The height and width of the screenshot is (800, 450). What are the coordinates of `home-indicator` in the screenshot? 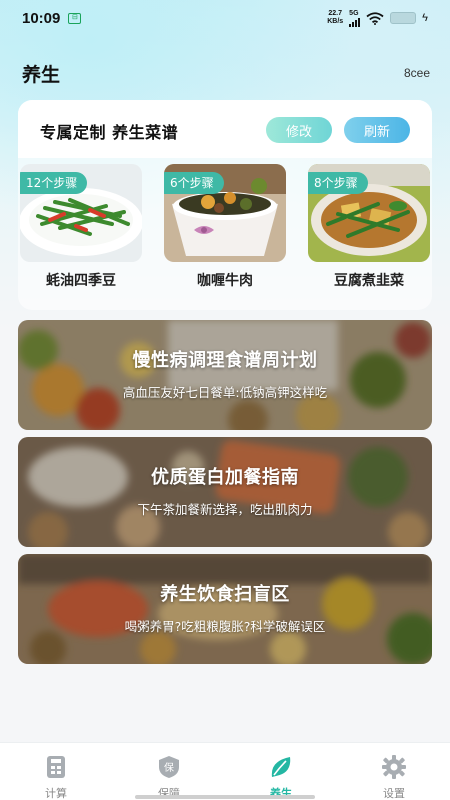 It's located at (225, 797).